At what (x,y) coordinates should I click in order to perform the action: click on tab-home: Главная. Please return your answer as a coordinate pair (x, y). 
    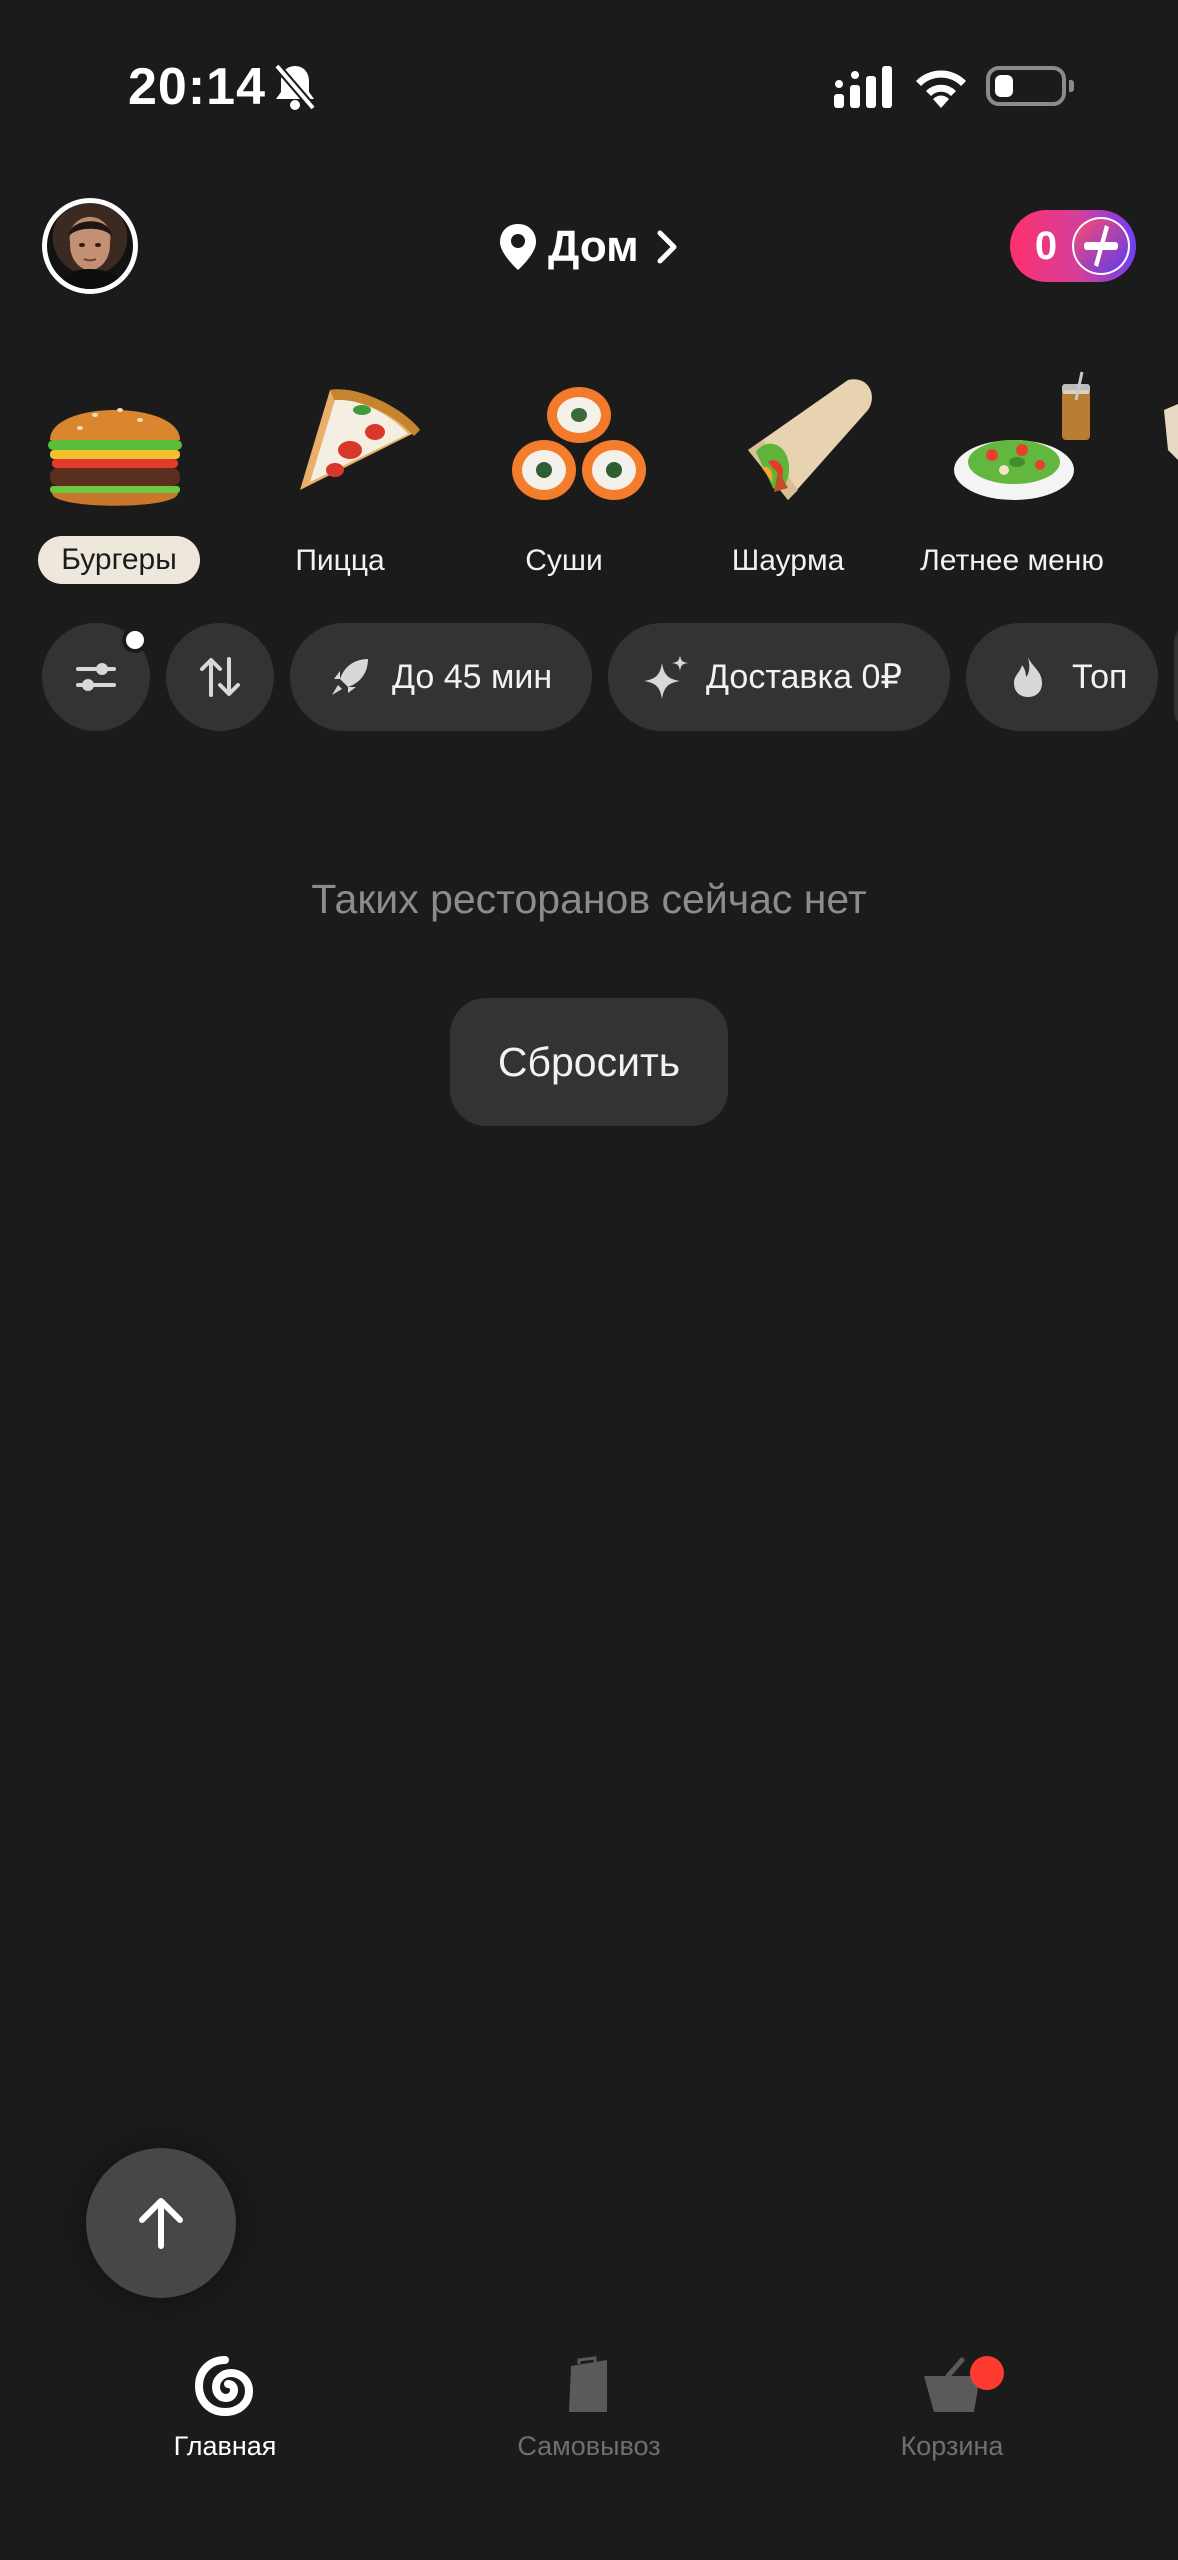
    Looking at the image, I should click on (225, 2416).